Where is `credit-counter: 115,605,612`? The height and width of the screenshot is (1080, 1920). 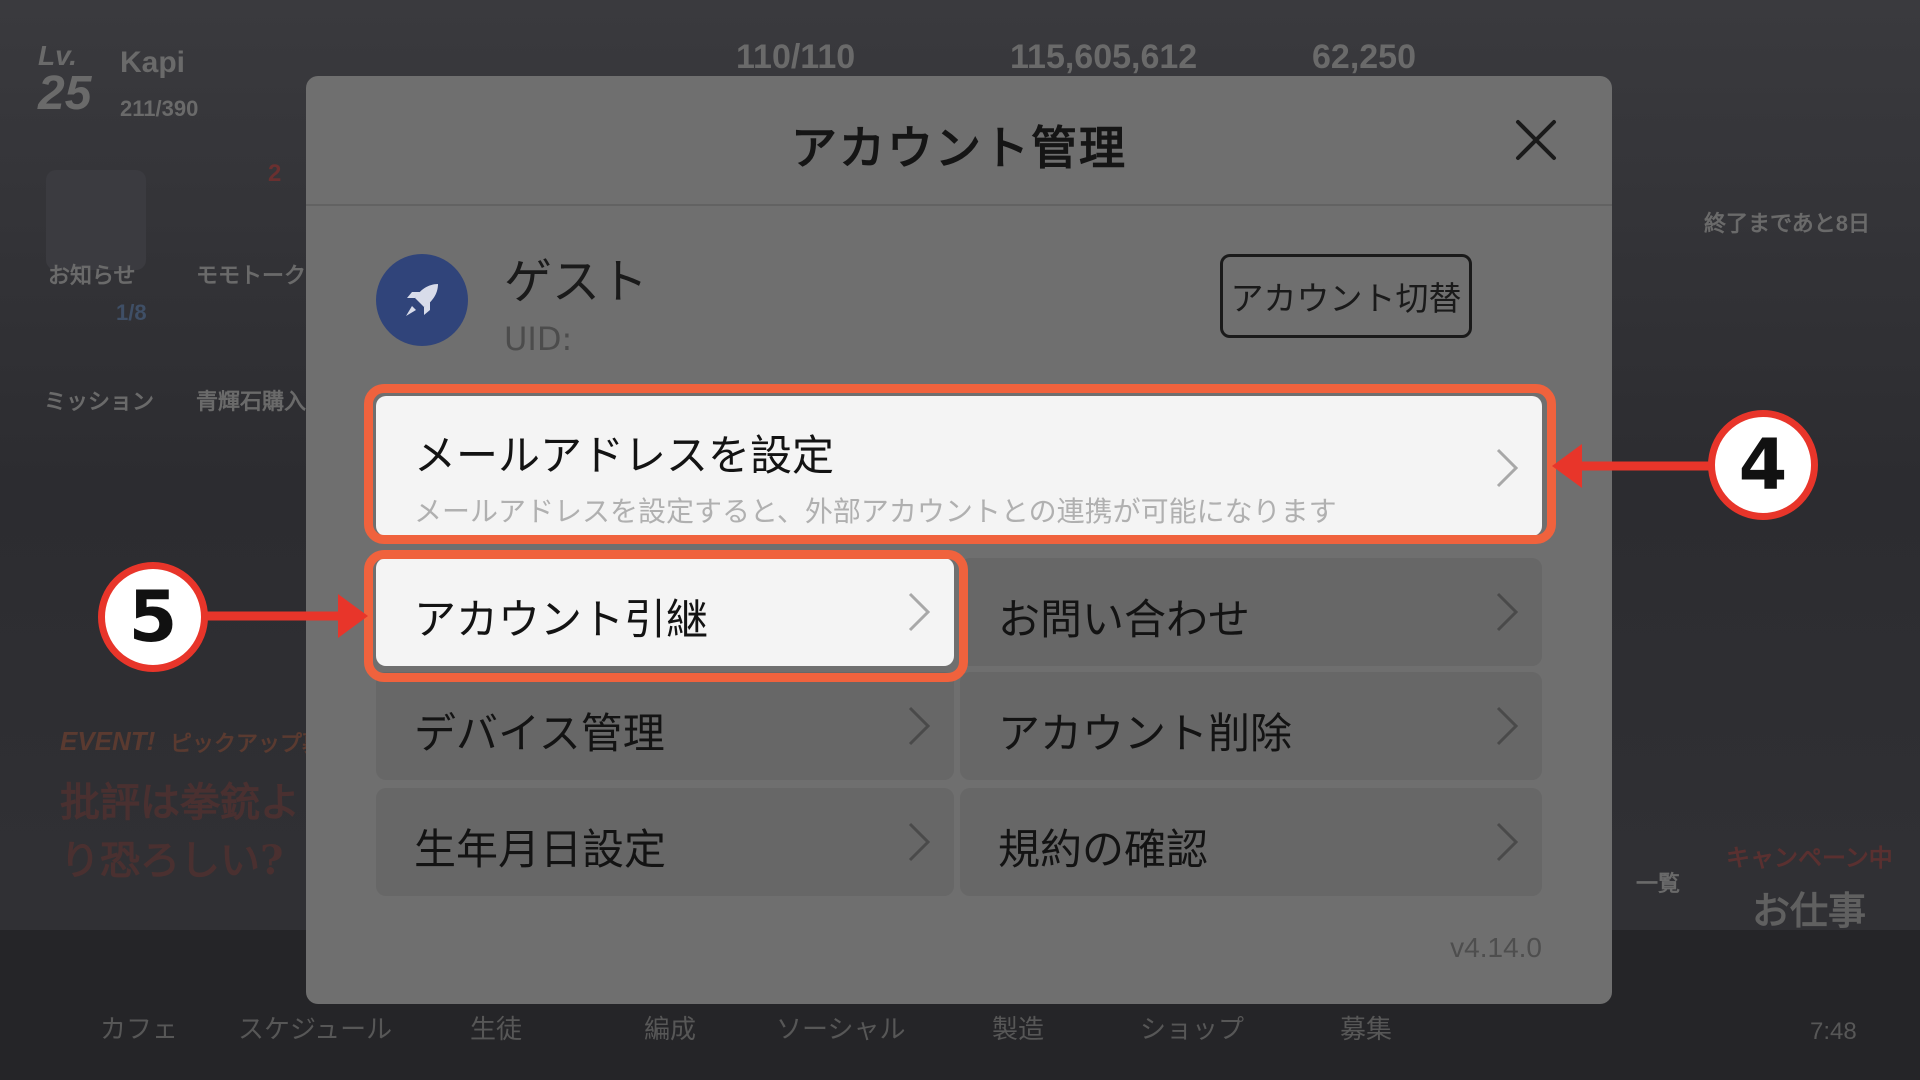 credit-counter: 115,605,612 is located at coordinates (1104, 57).